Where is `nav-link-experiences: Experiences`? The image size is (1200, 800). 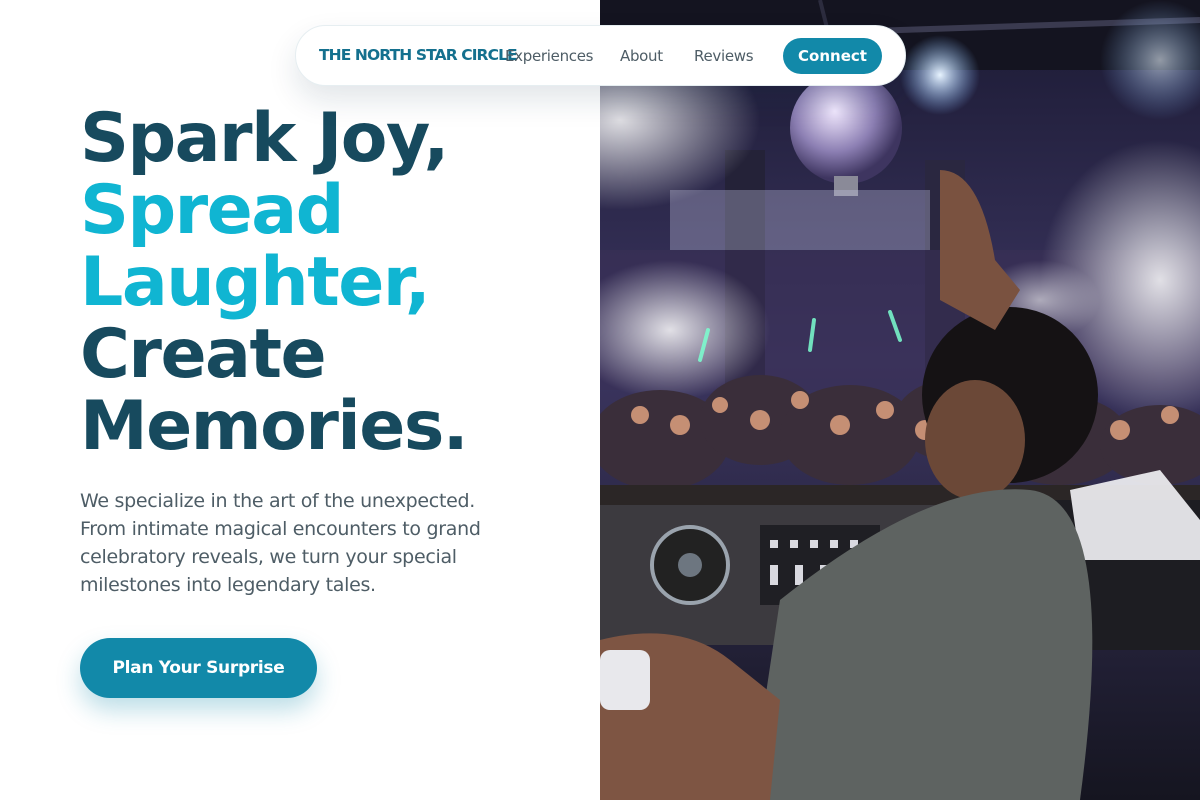 nav-link-experiences: Experiences is located at coordinates (549, 56).